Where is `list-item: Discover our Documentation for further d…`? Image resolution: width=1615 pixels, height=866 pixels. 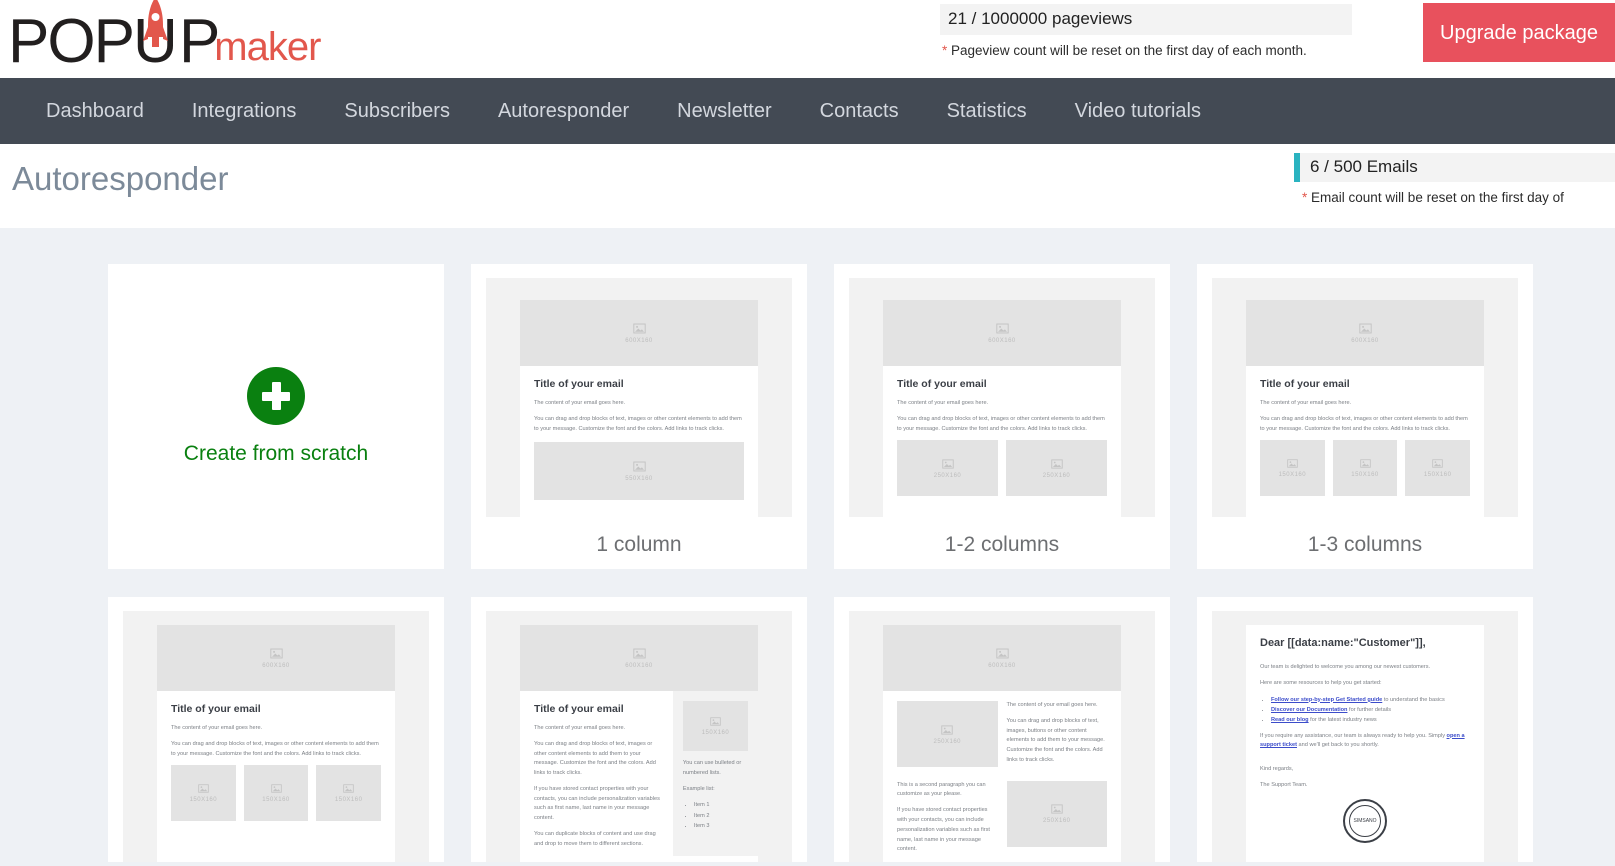 list-item: Discover our Documentation for further d… is located at coordinates (1370, 710).